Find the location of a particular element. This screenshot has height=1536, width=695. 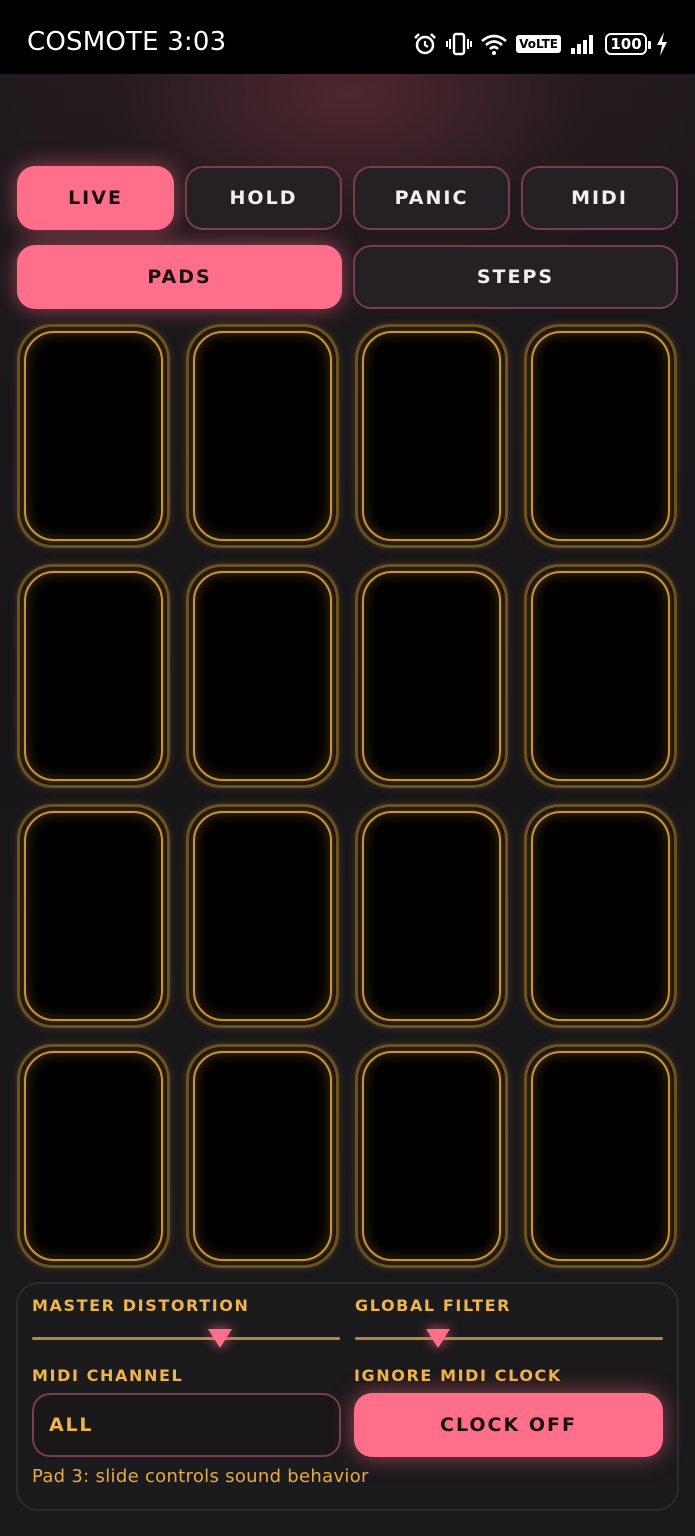

charging-icon is located at coordinates (662, 44).